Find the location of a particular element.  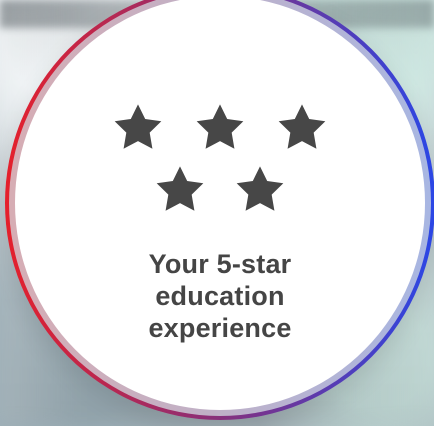

star-row-top is located at coordinates (220, 129).